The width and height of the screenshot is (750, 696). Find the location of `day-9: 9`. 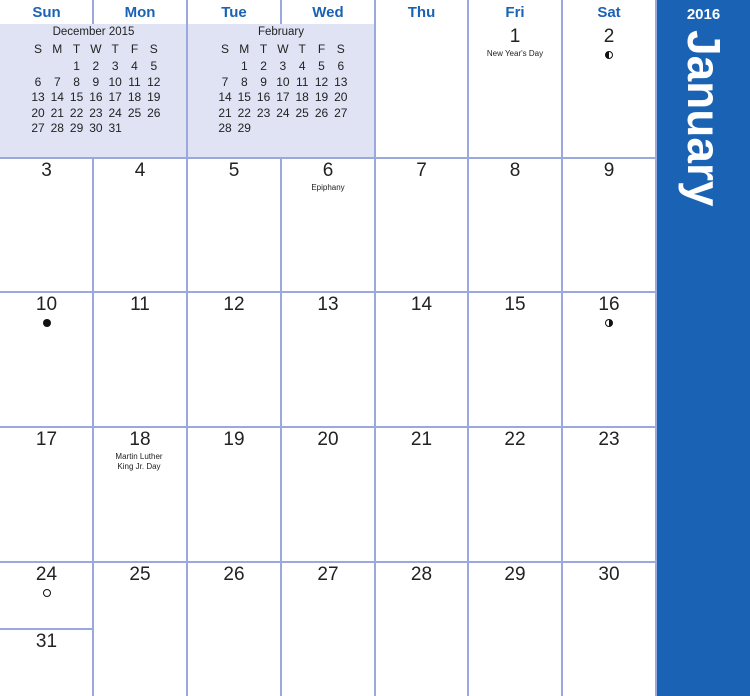

day-9: 9 is located at coordinates (609, 171).